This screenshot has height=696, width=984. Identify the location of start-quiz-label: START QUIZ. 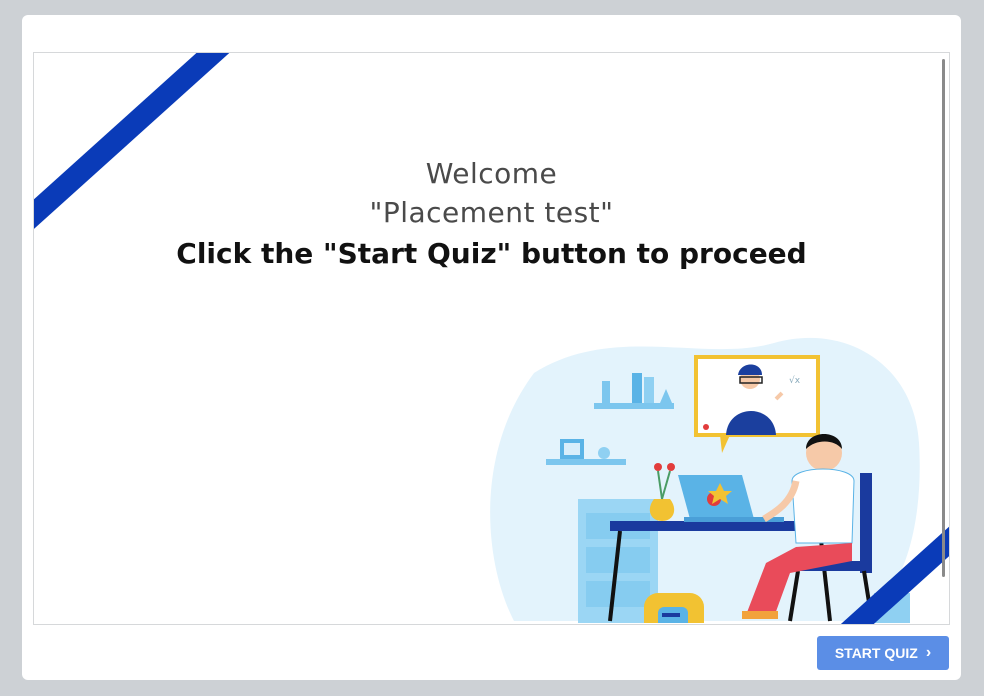
(876, 653).